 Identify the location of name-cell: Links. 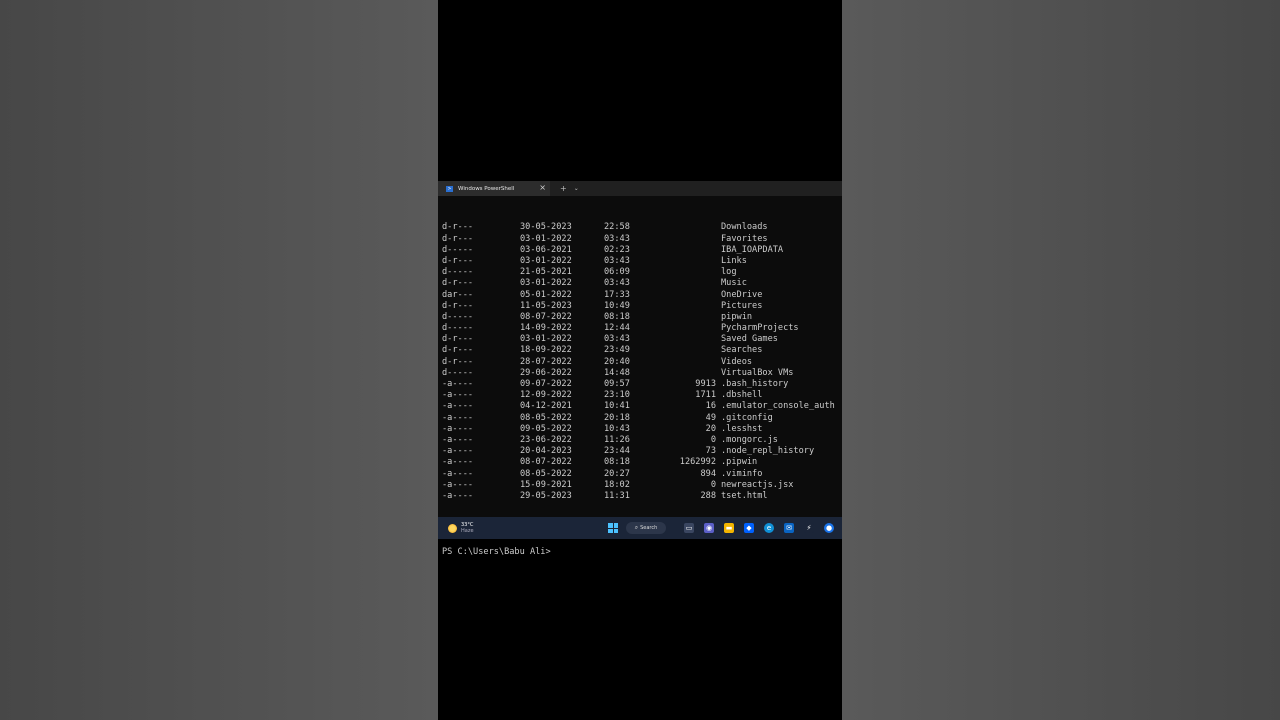
(734, 260).